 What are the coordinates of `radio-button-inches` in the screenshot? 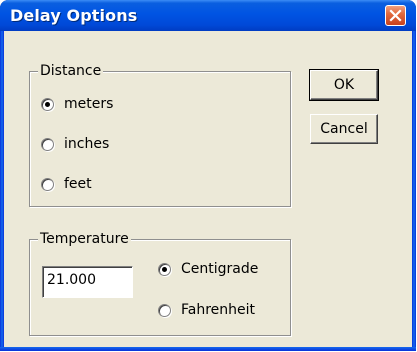 It's located at (47, 144).